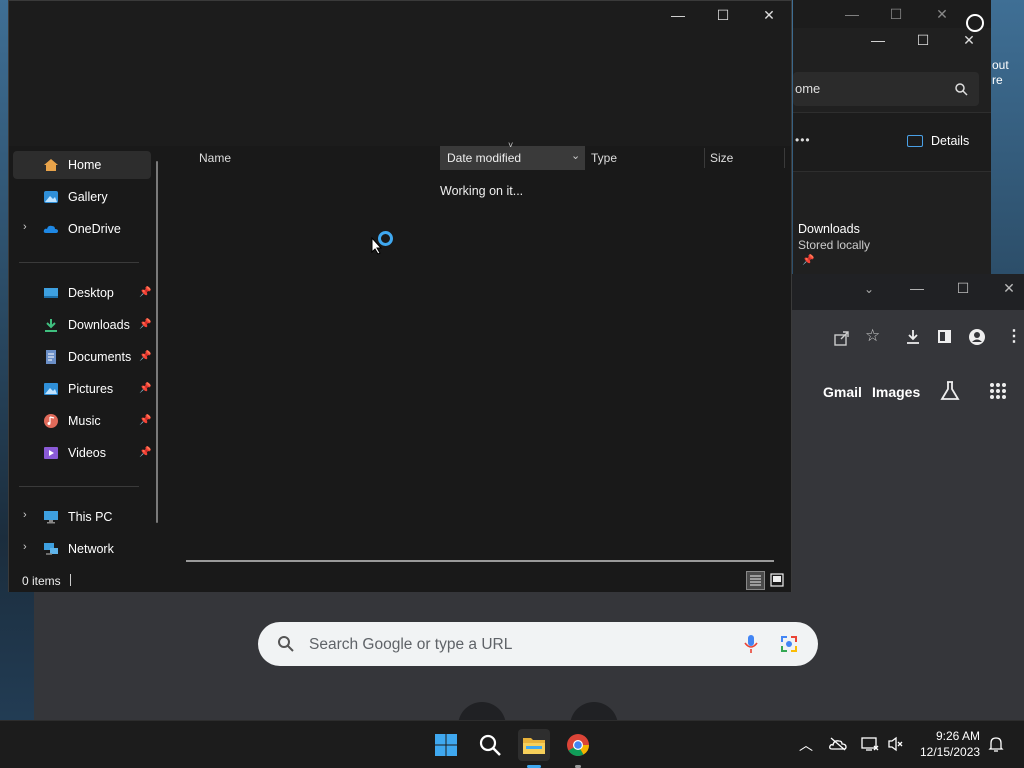 The width and height of the screenshot is (1024, 768). I want to click on labs-flask-icon, so click(950, 391).